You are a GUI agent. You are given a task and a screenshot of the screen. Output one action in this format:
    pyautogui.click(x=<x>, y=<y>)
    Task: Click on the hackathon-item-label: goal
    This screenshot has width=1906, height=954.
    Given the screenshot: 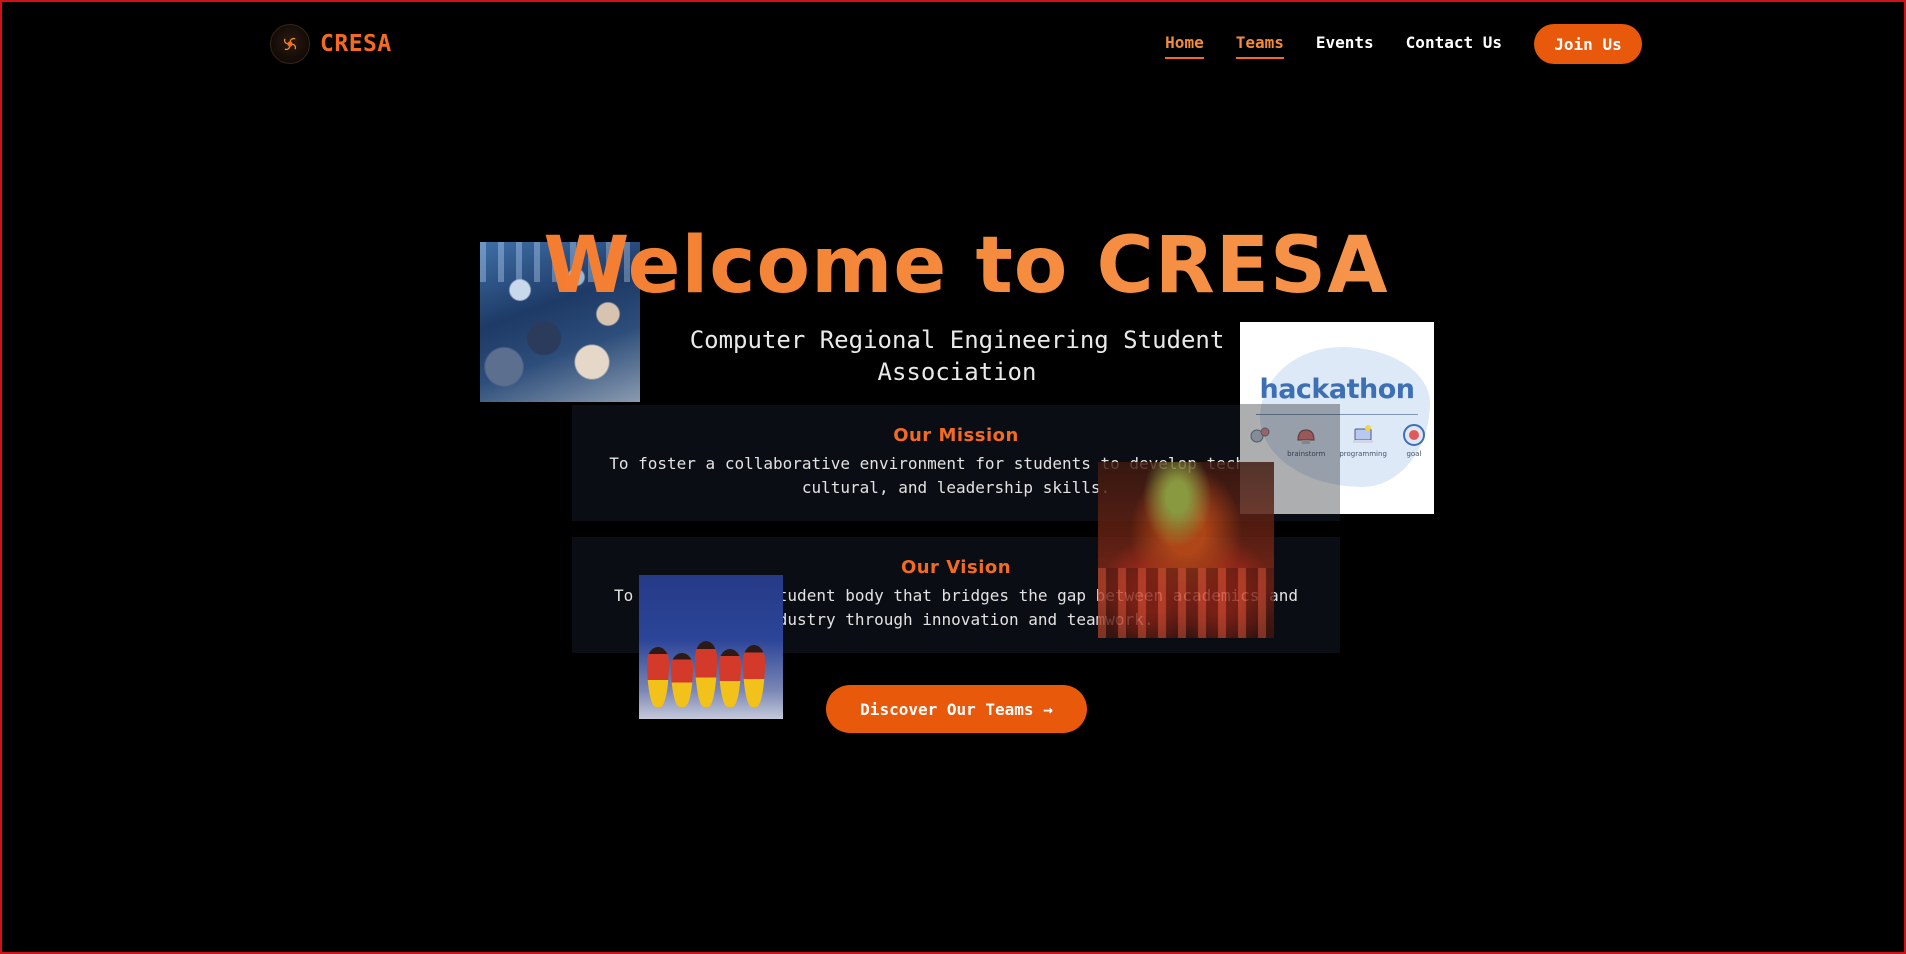 What is the action you would take?
    pyautogui.click(x=1414, y=454)
    